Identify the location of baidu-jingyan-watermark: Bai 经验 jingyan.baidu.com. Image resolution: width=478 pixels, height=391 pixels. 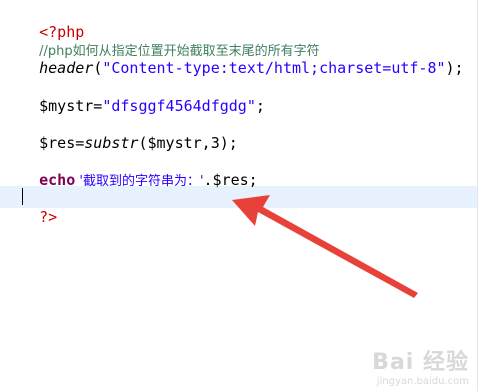
(420, 365).